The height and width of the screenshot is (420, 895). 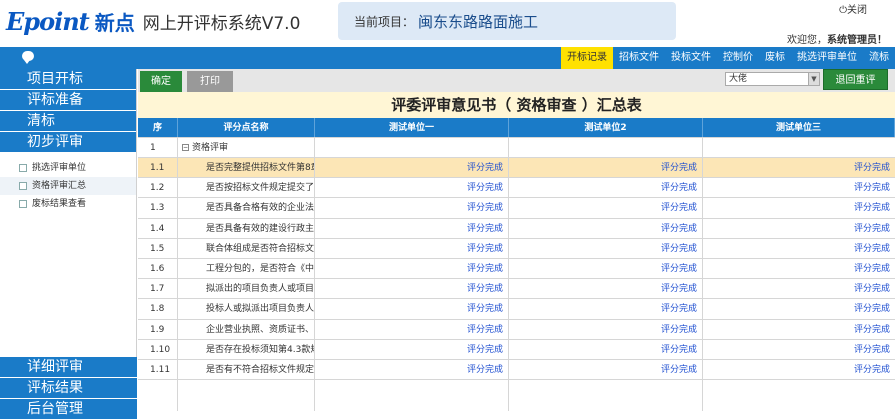 I want to click on row-criterion: 联合体组成是否符合招标文件规, so click(x=246, y=248).